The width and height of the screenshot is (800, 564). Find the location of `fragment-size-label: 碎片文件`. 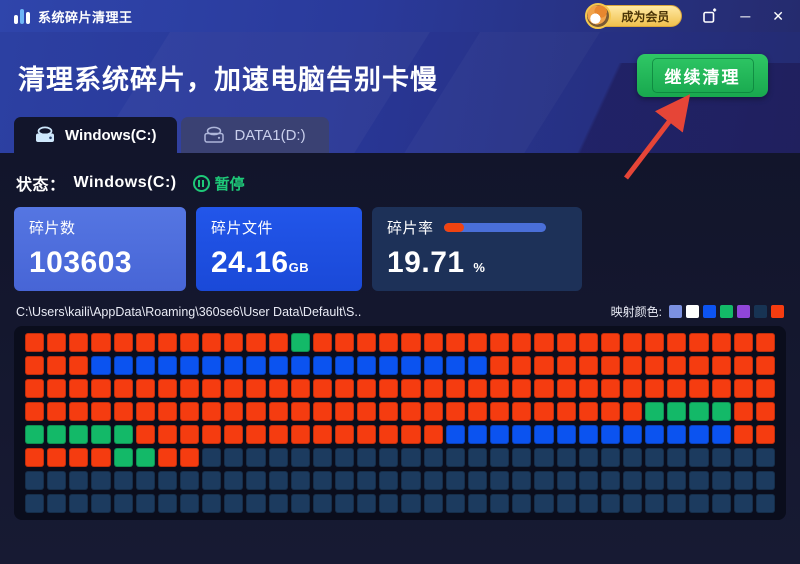

fragment-size-label: 碎片文件 is located at coordinates (242, 228).